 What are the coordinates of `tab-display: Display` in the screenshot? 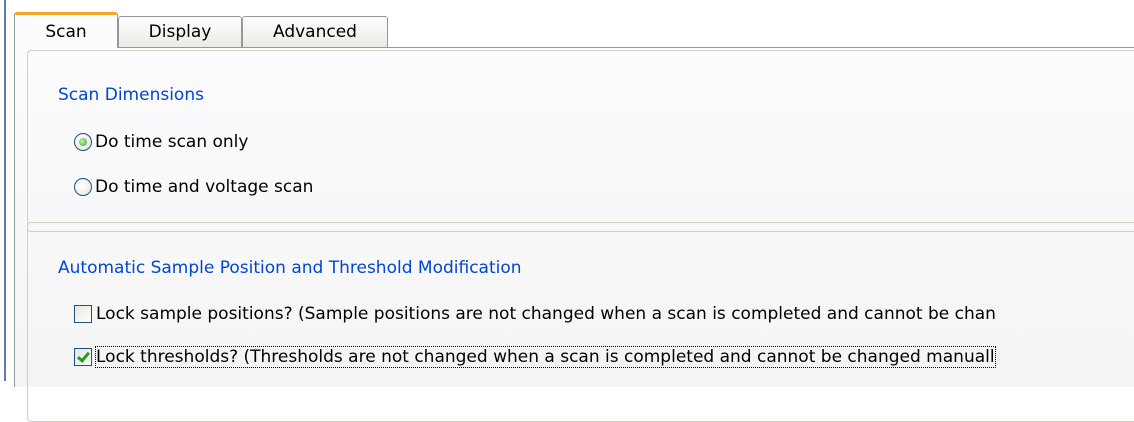 It's located at (180, 31).